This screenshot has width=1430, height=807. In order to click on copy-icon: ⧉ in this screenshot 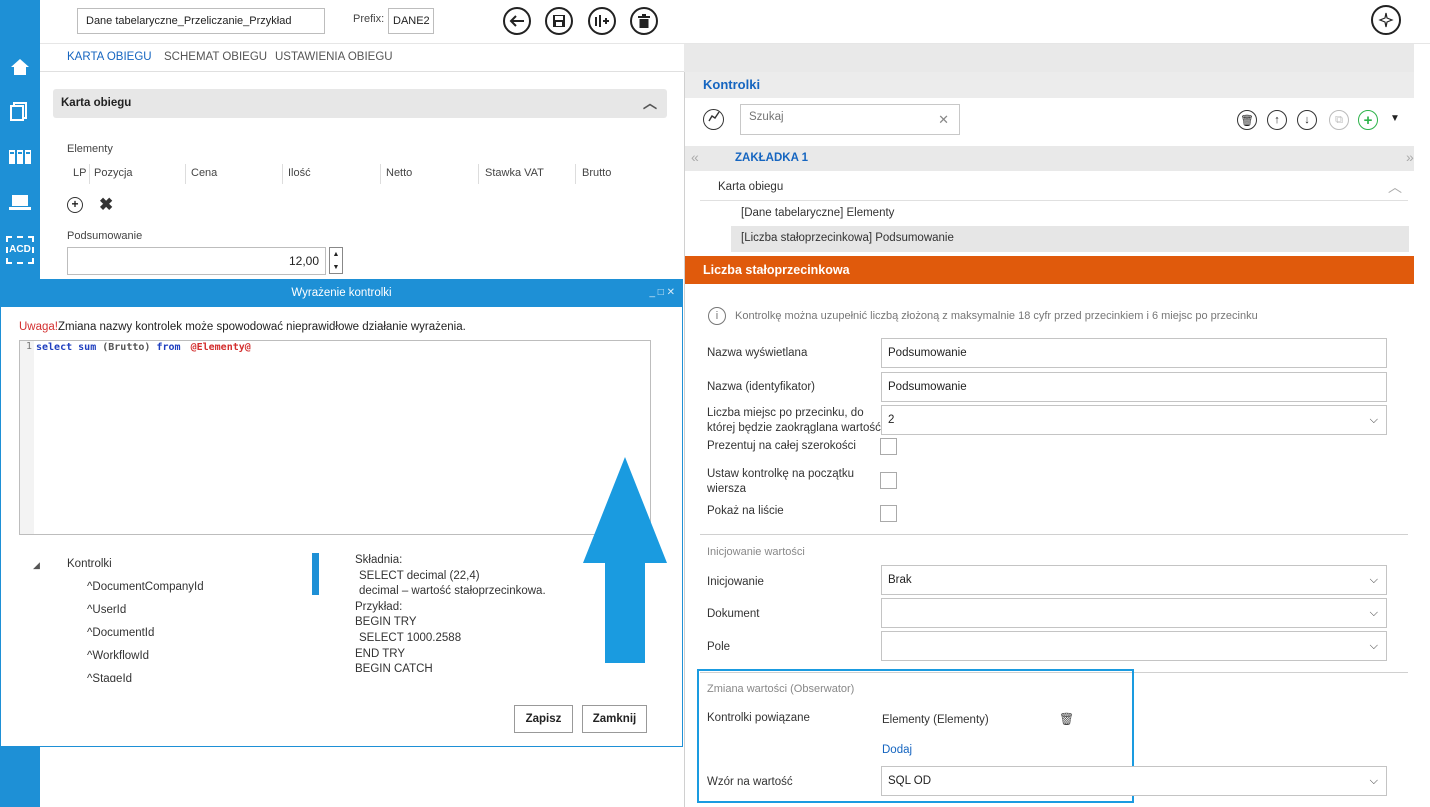, I will do `click(1339, 120)`.